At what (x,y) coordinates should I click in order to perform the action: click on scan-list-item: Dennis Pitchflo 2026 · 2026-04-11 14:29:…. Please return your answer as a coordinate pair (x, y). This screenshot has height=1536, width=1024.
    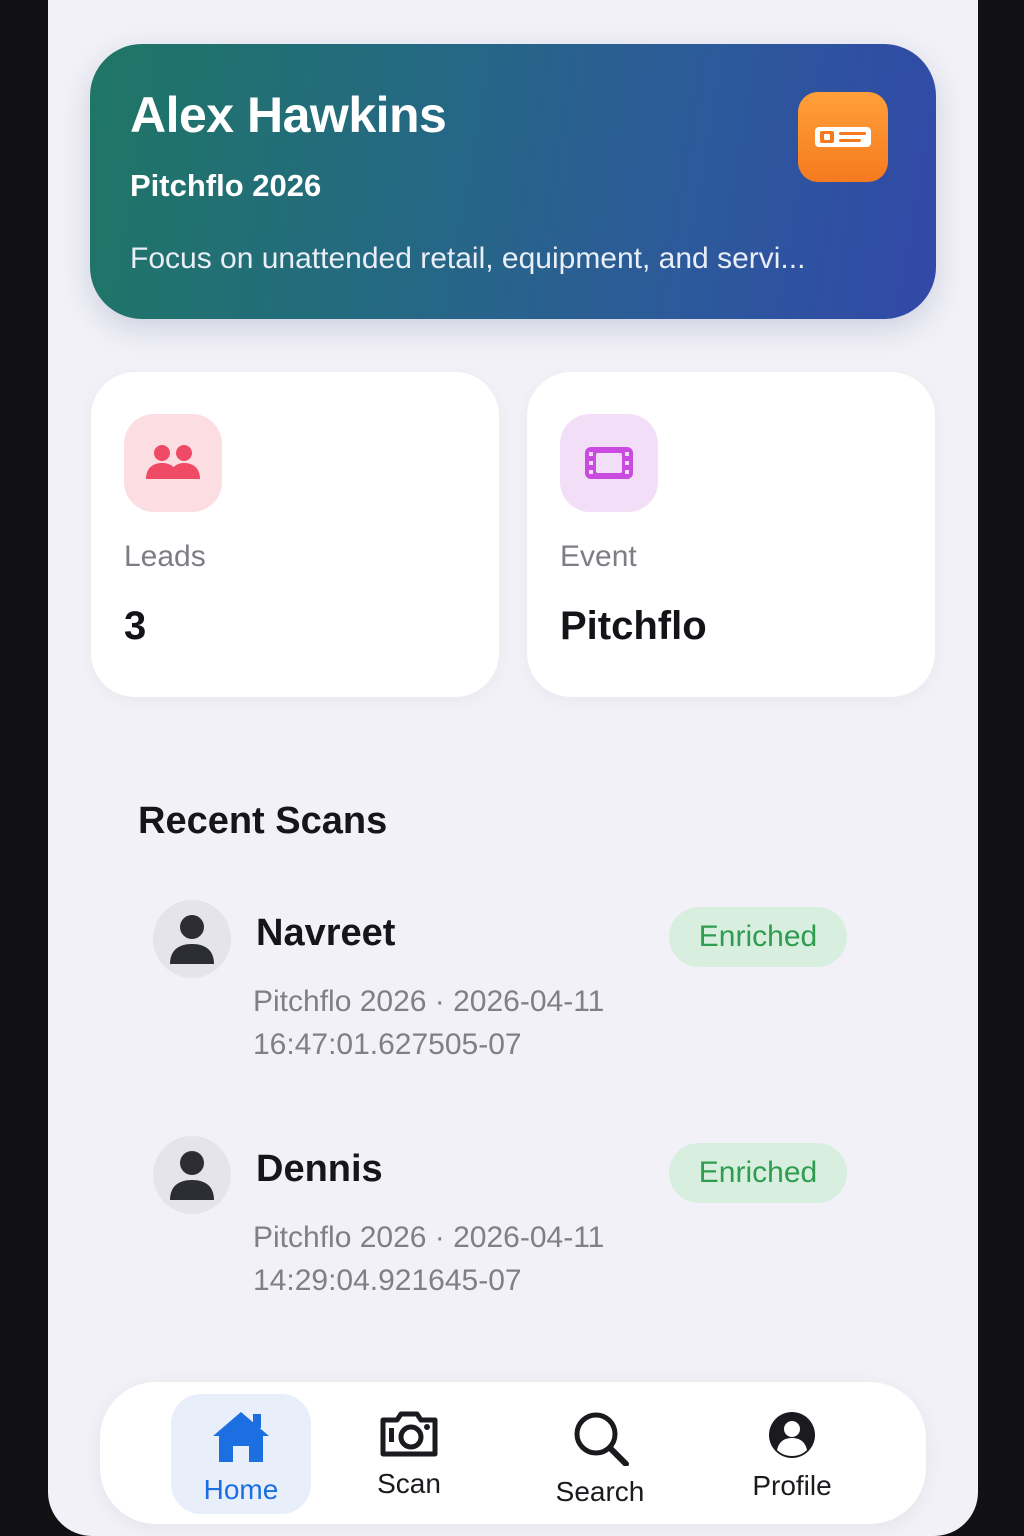
    Looking at the image, I should click on (503, 1226).